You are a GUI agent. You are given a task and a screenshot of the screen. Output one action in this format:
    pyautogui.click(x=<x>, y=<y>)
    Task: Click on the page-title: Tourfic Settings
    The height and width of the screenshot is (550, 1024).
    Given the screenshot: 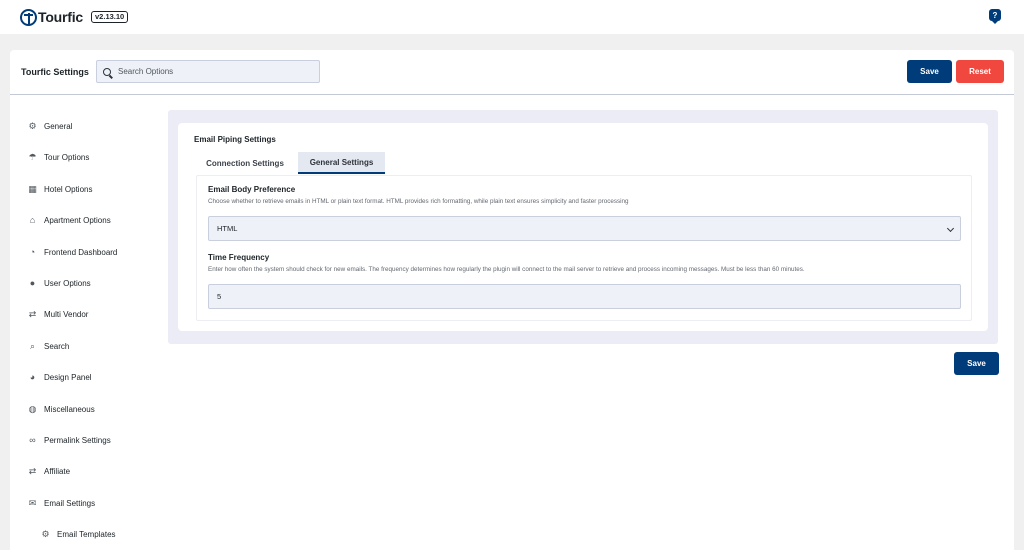 What is the action you would take?
    pyautogui.click(x=55, y=72)
    